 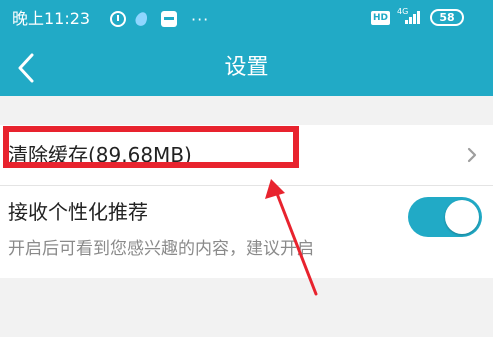 I want to click on recommendation-title: 接收个性化推荐, so click(x=78, y=212).